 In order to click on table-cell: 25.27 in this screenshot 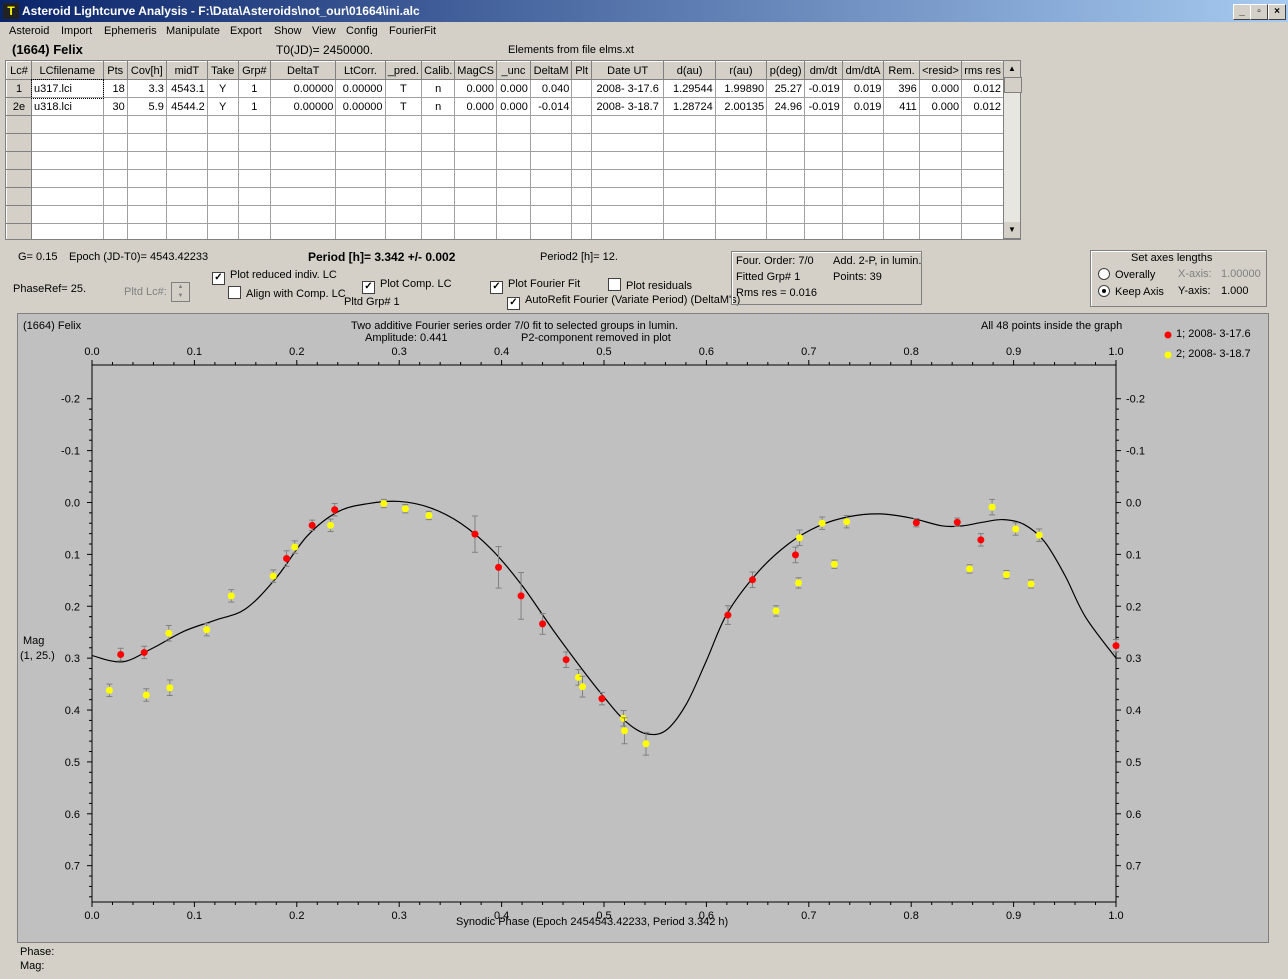, I will do `click(786, 88)`.